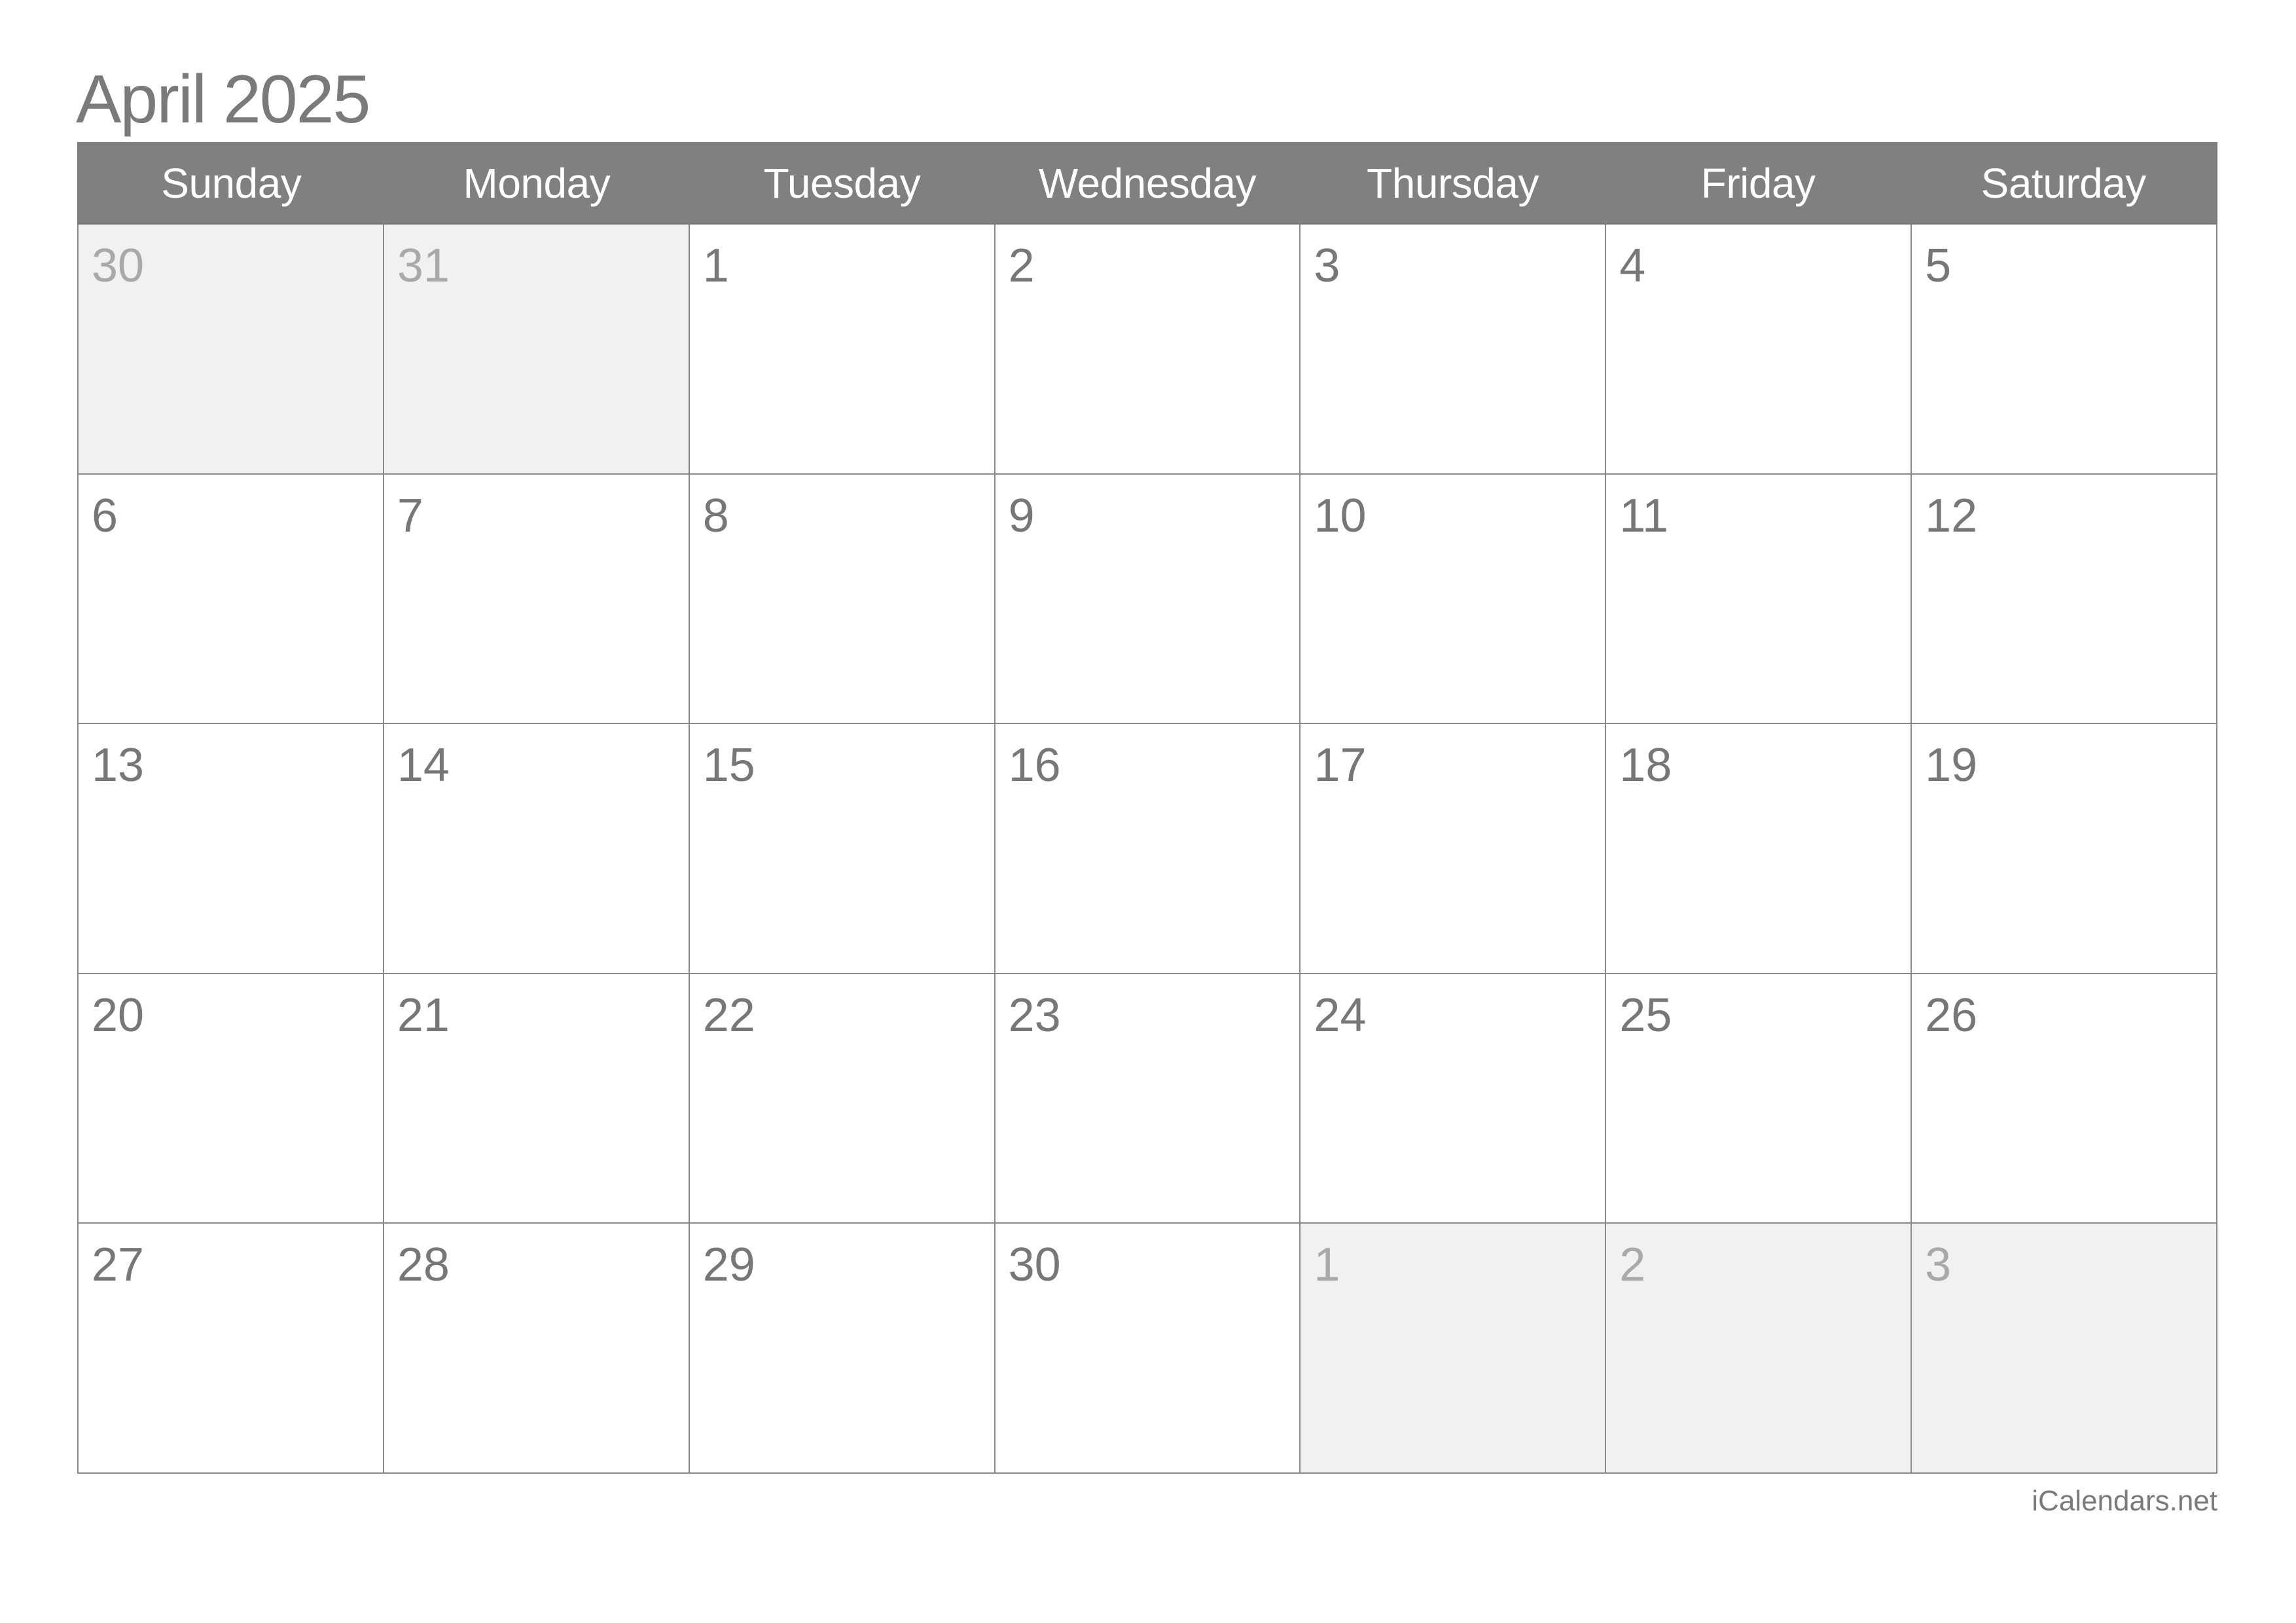  I want to click on day-cell-other-month: 2, so click(1759, 1349).